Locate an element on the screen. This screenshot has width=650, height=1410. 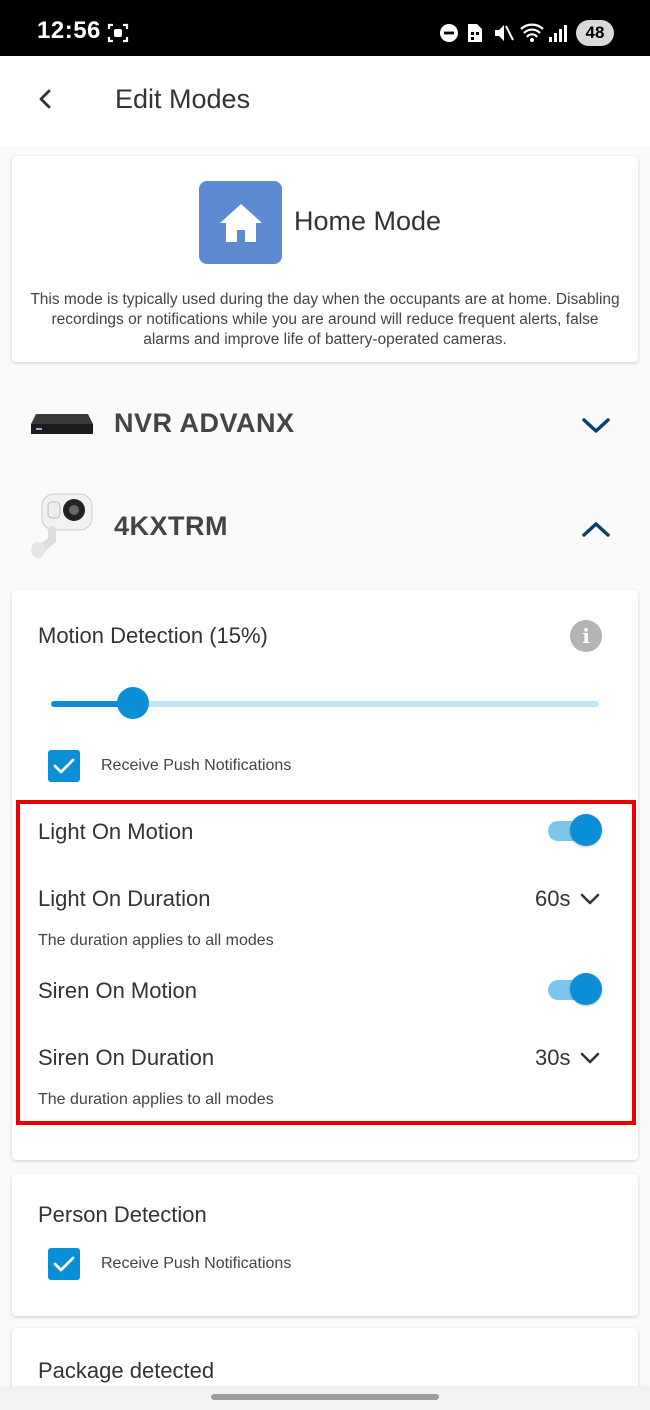
battery-indicator: 48 is located at coordinates (595, 33).